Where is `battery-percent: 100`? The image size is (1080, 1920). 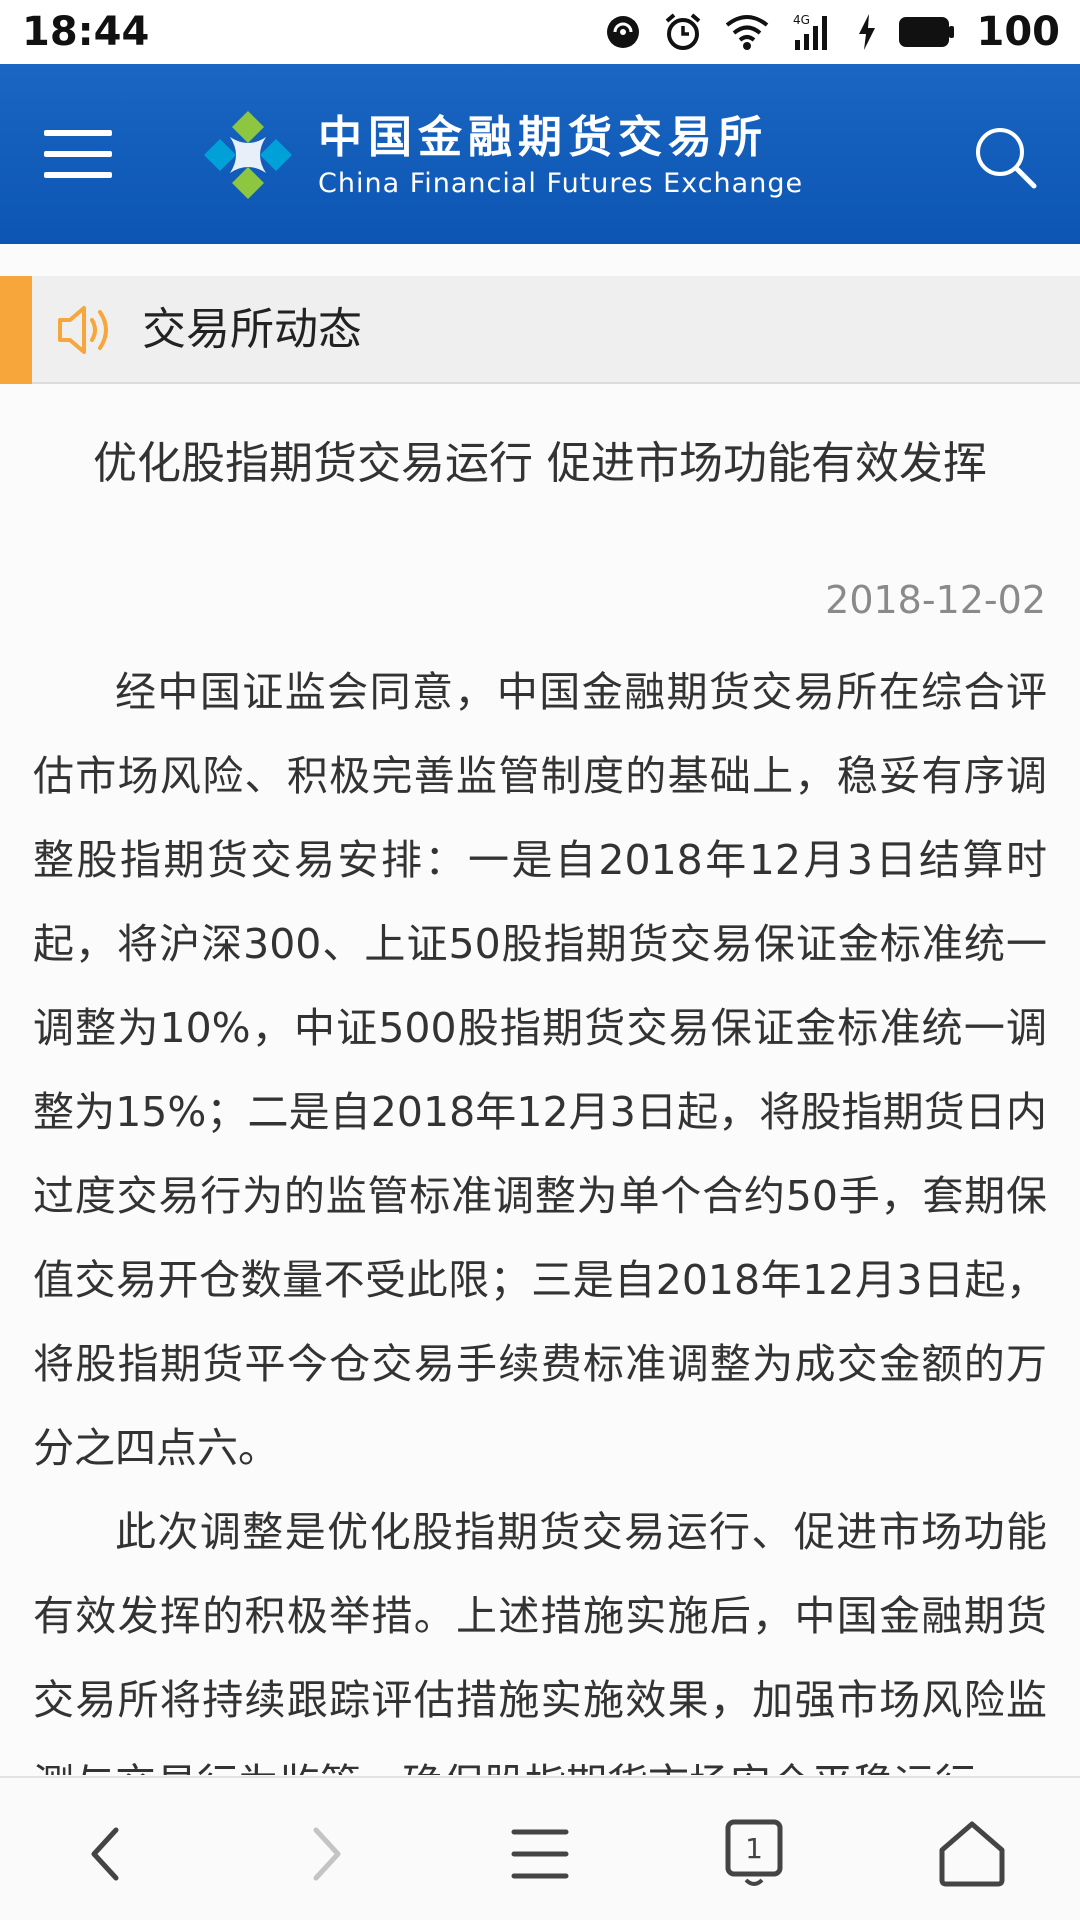
battery-percent: 100 is located at coordinates (1018, 32).